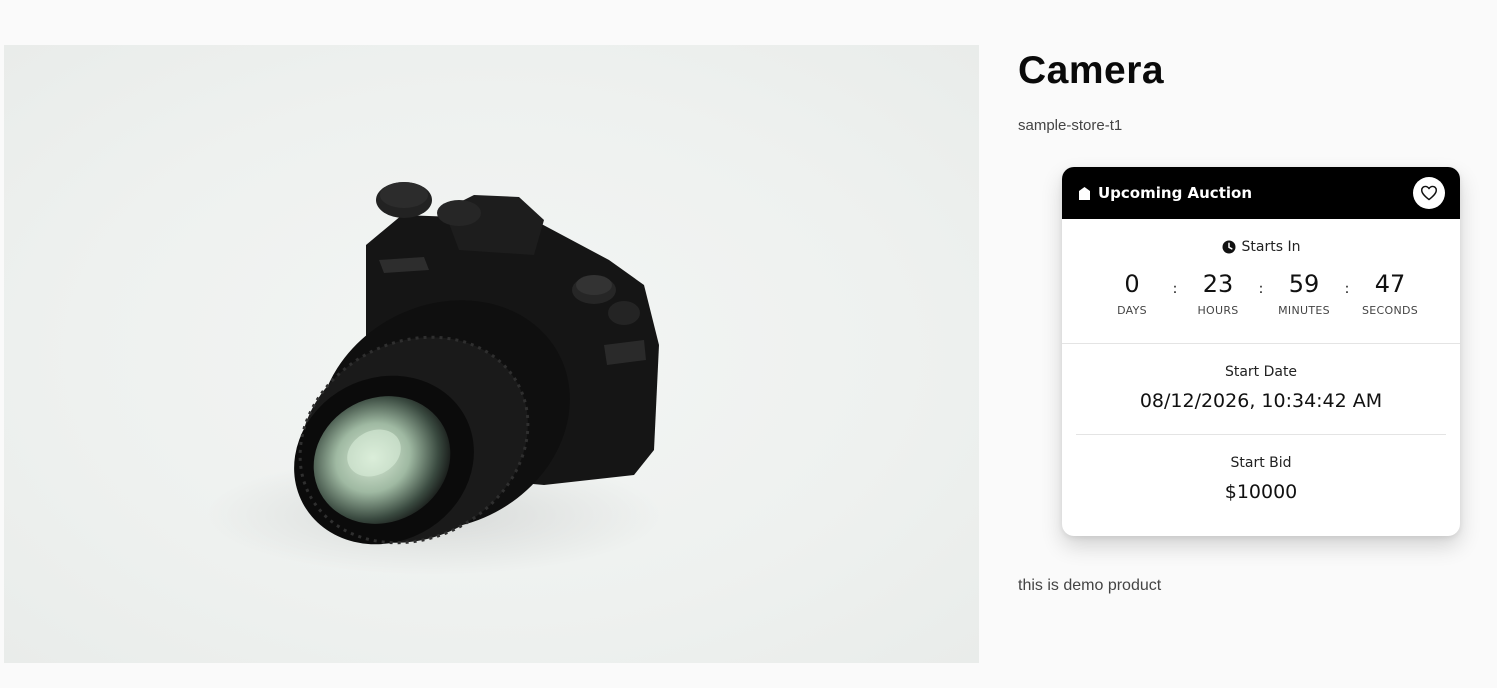 The height and width of the screenshot is (688, 1497). I want to click on auction-header-title: Upcoming Auction, so click(1165, 193).